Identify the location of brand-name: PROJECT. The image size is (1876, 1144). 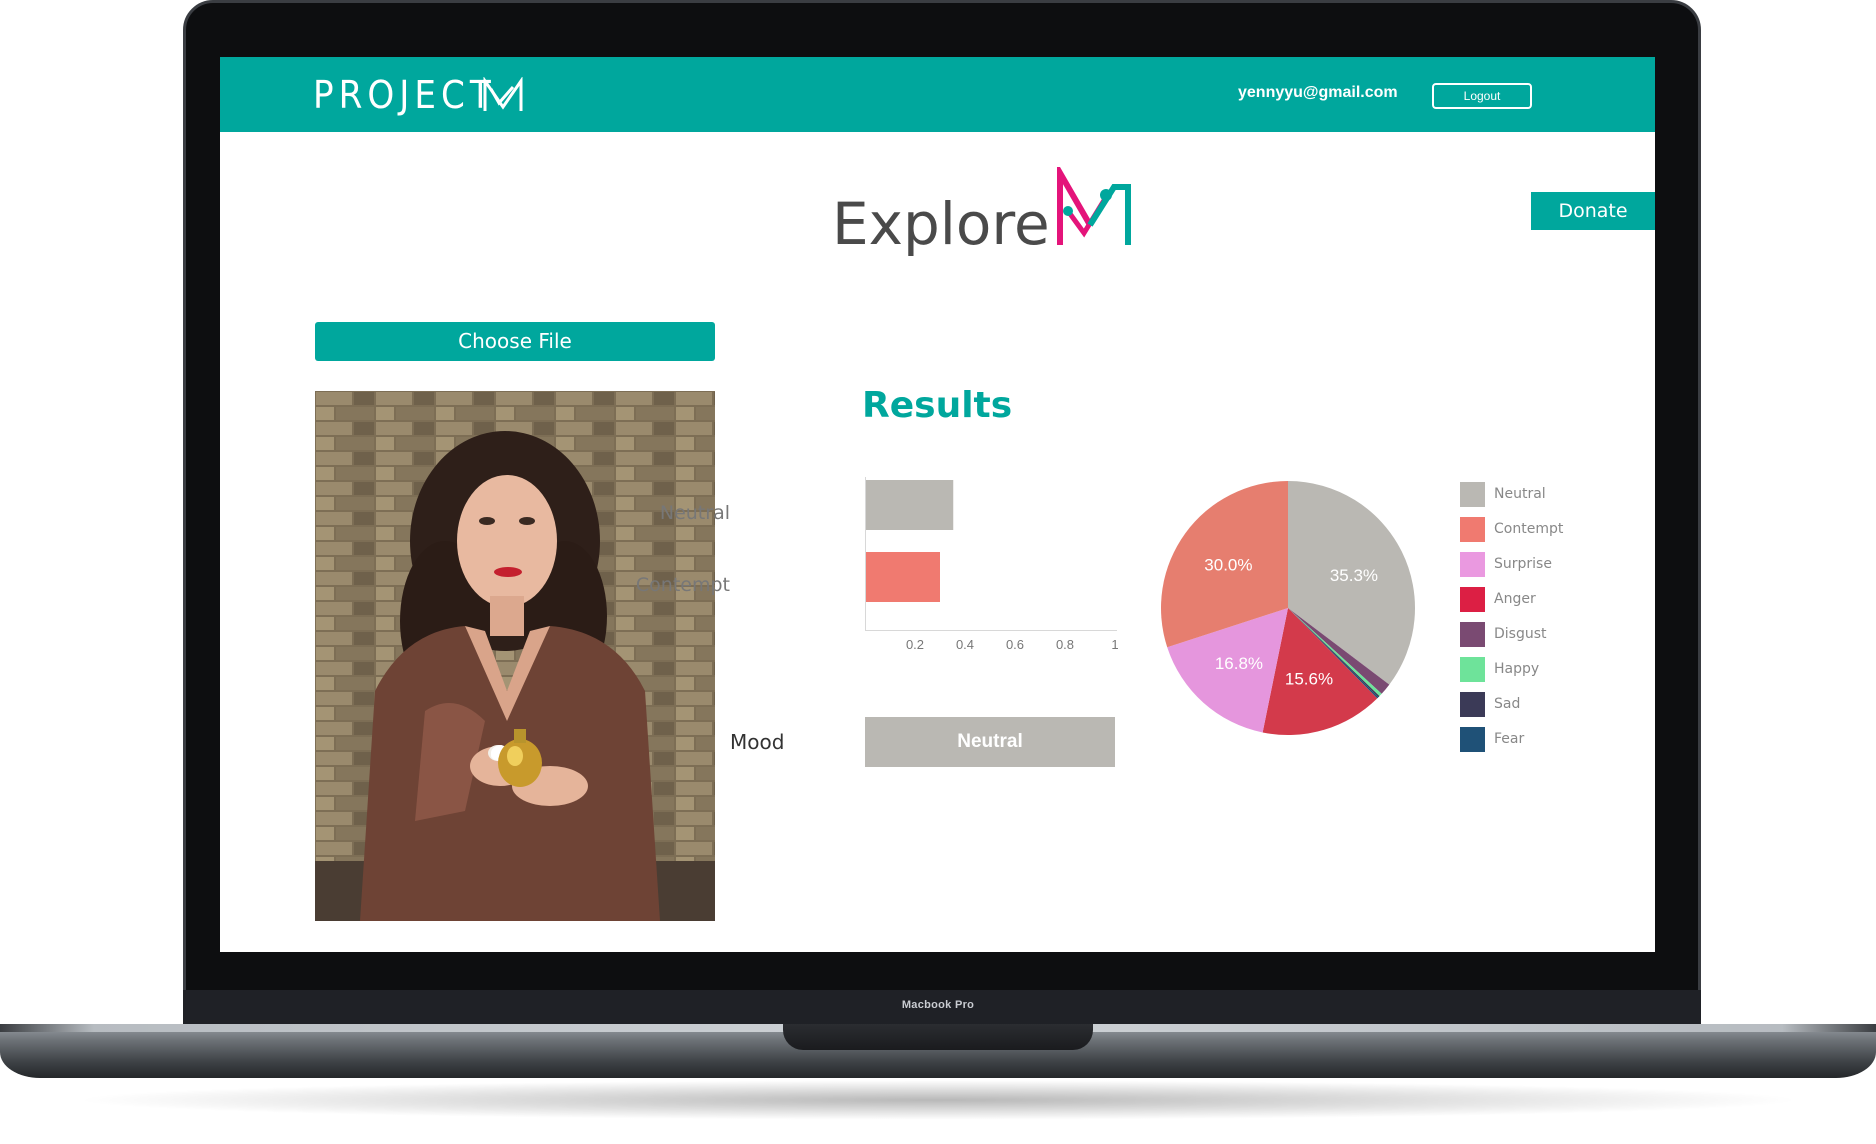
(404, 95).